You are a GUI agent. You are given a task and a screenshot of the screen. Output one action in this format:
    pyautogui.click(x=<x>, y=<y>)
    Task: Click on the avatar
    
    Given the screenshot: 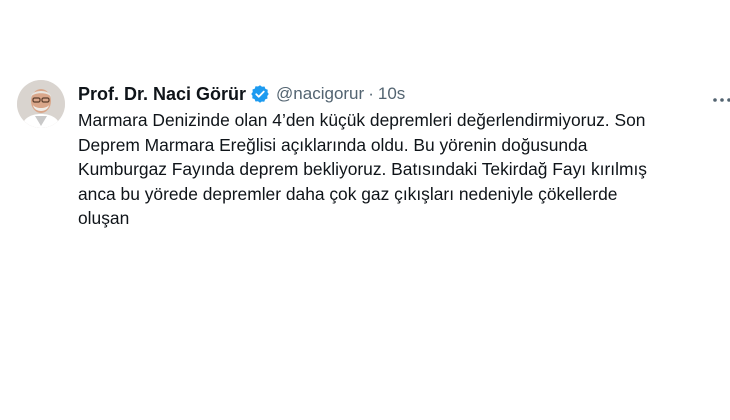 What is the action you would take?
    pyautogui.click(x=41, y=104)
    